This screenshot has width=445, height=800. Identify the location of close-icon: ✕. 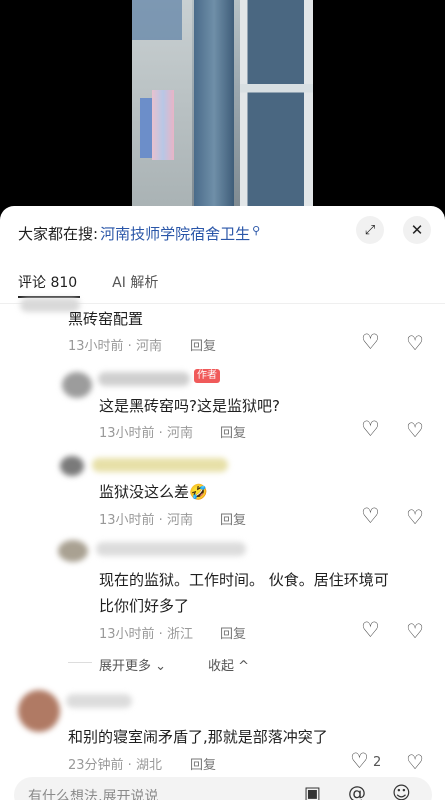
(417, 230).